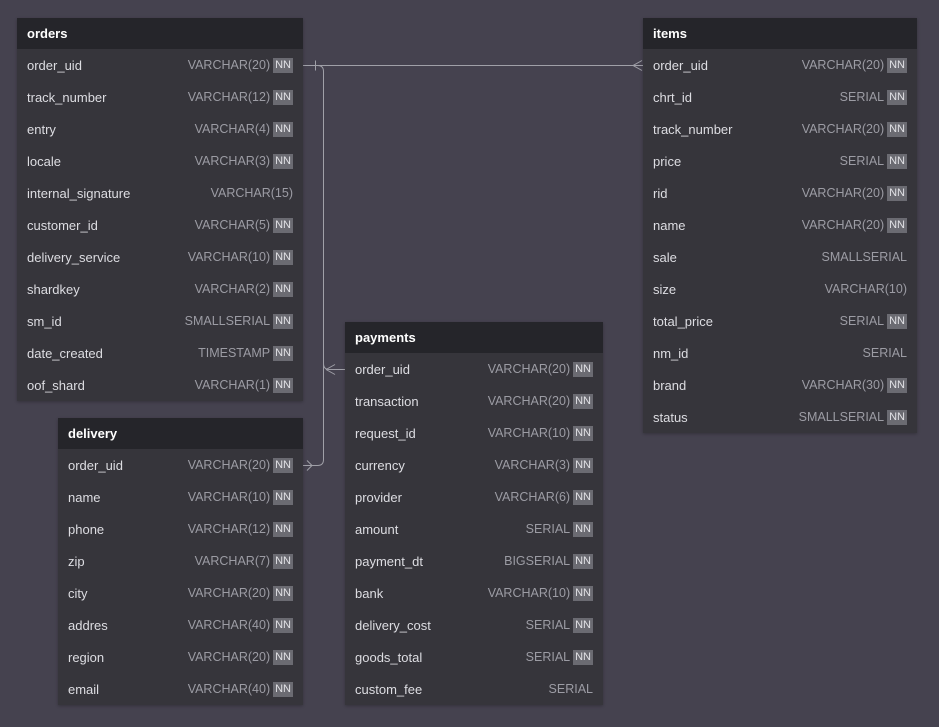  I want to click on field-row-size: size VARCHAR(10), so click(780, 289).